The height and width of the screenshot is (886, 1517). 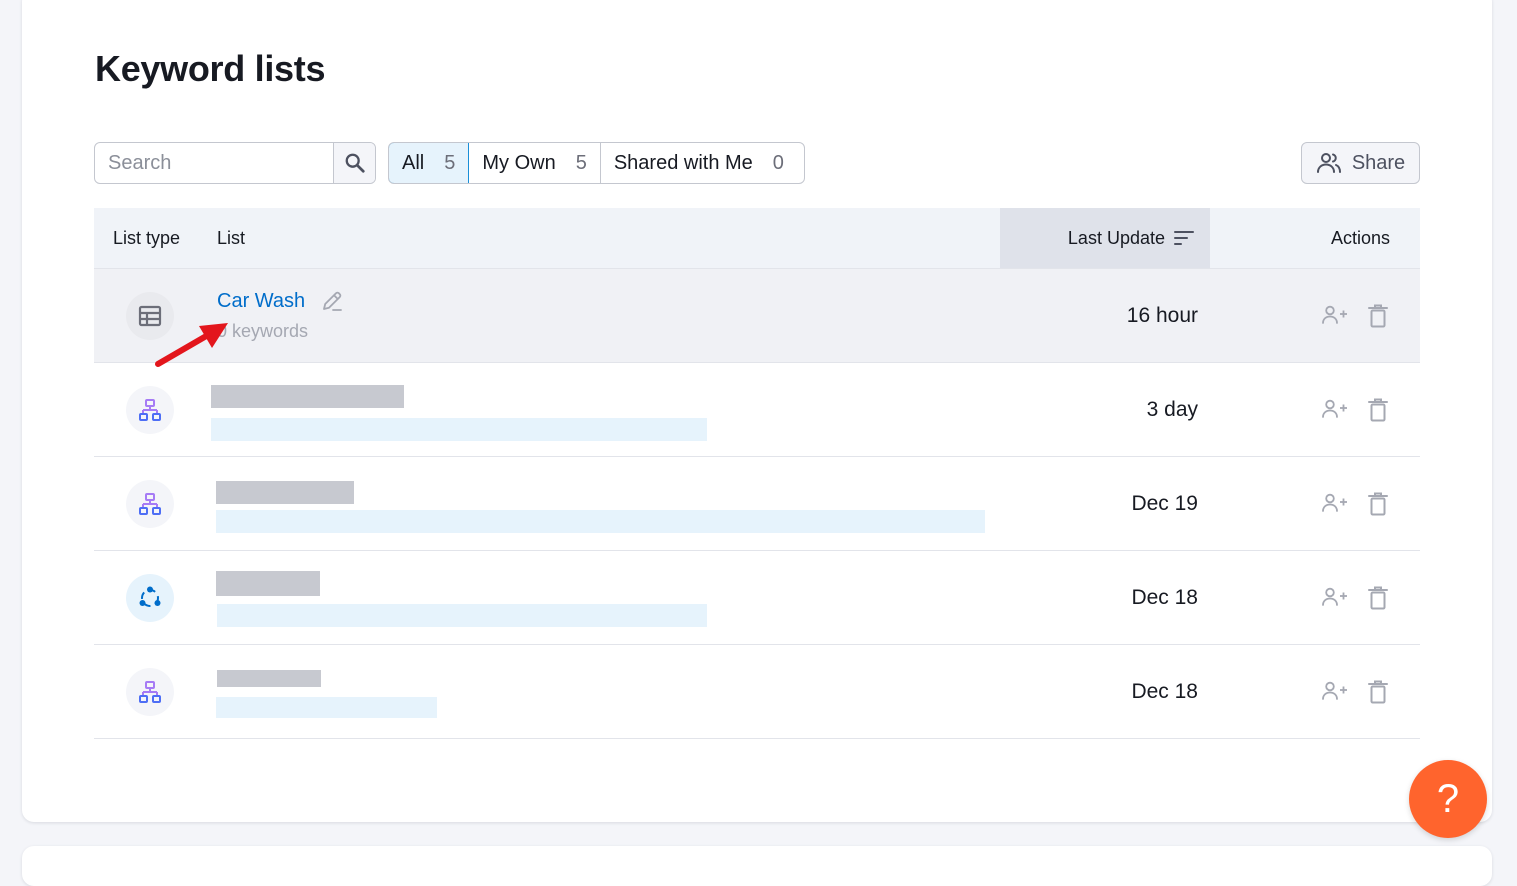 What do you see at coordinates (1162, 315) in the screenshot?
I see `last-update-value: 16 hour` at bounding box center [1162, 315].